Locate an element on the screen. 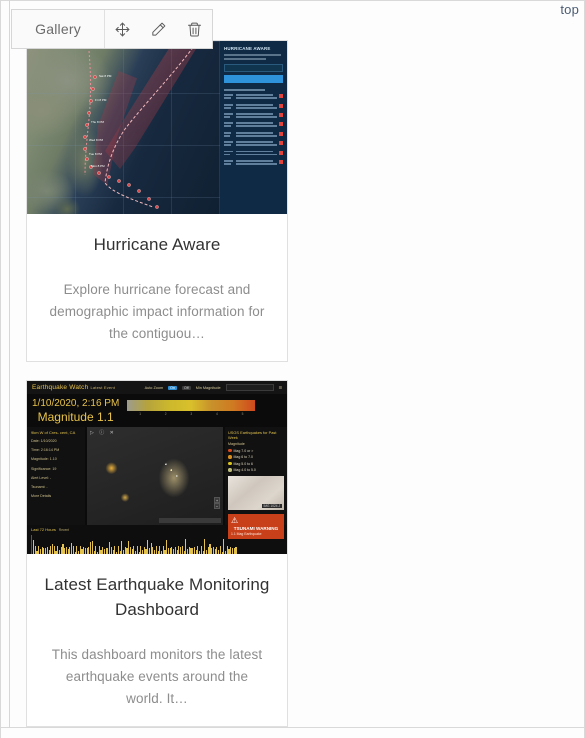 This screenshot has height=738, width=585. dashboard-event-banner: 1/10/2020, 2:16 PM Magnitude 1.1 1 2 3 4 is located at coordinates (157, 410).